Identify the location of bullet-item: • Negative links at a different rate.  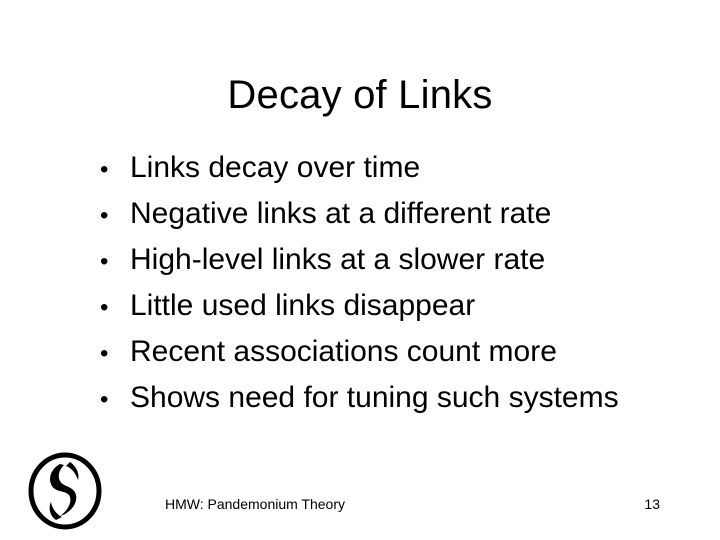
(400, 214).